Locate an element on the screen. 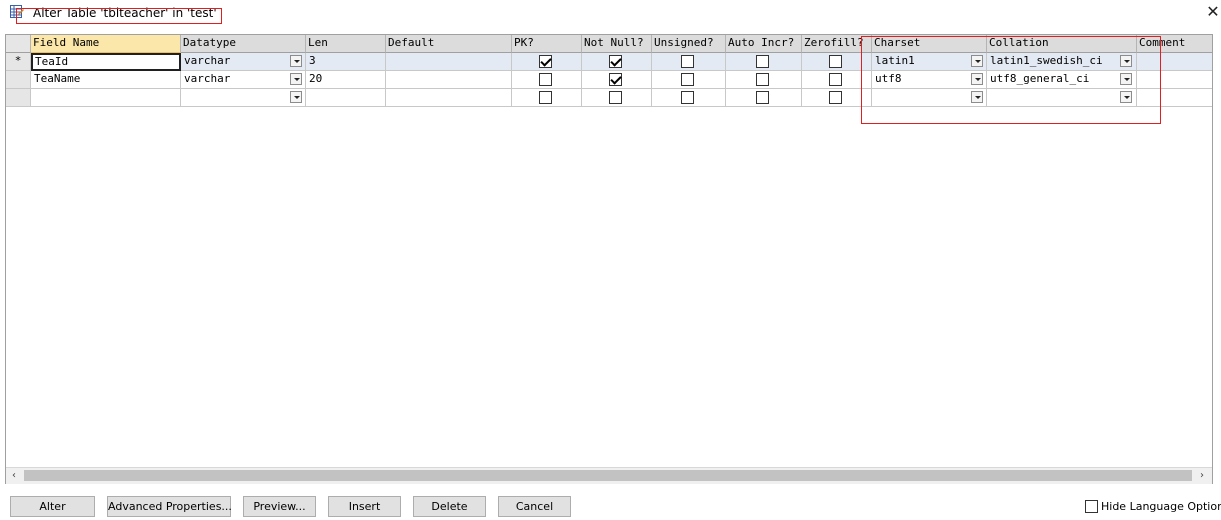  table-row: TeaName varchar 20 utf8 utf8_general_ci is located at coordinates (609, 80).